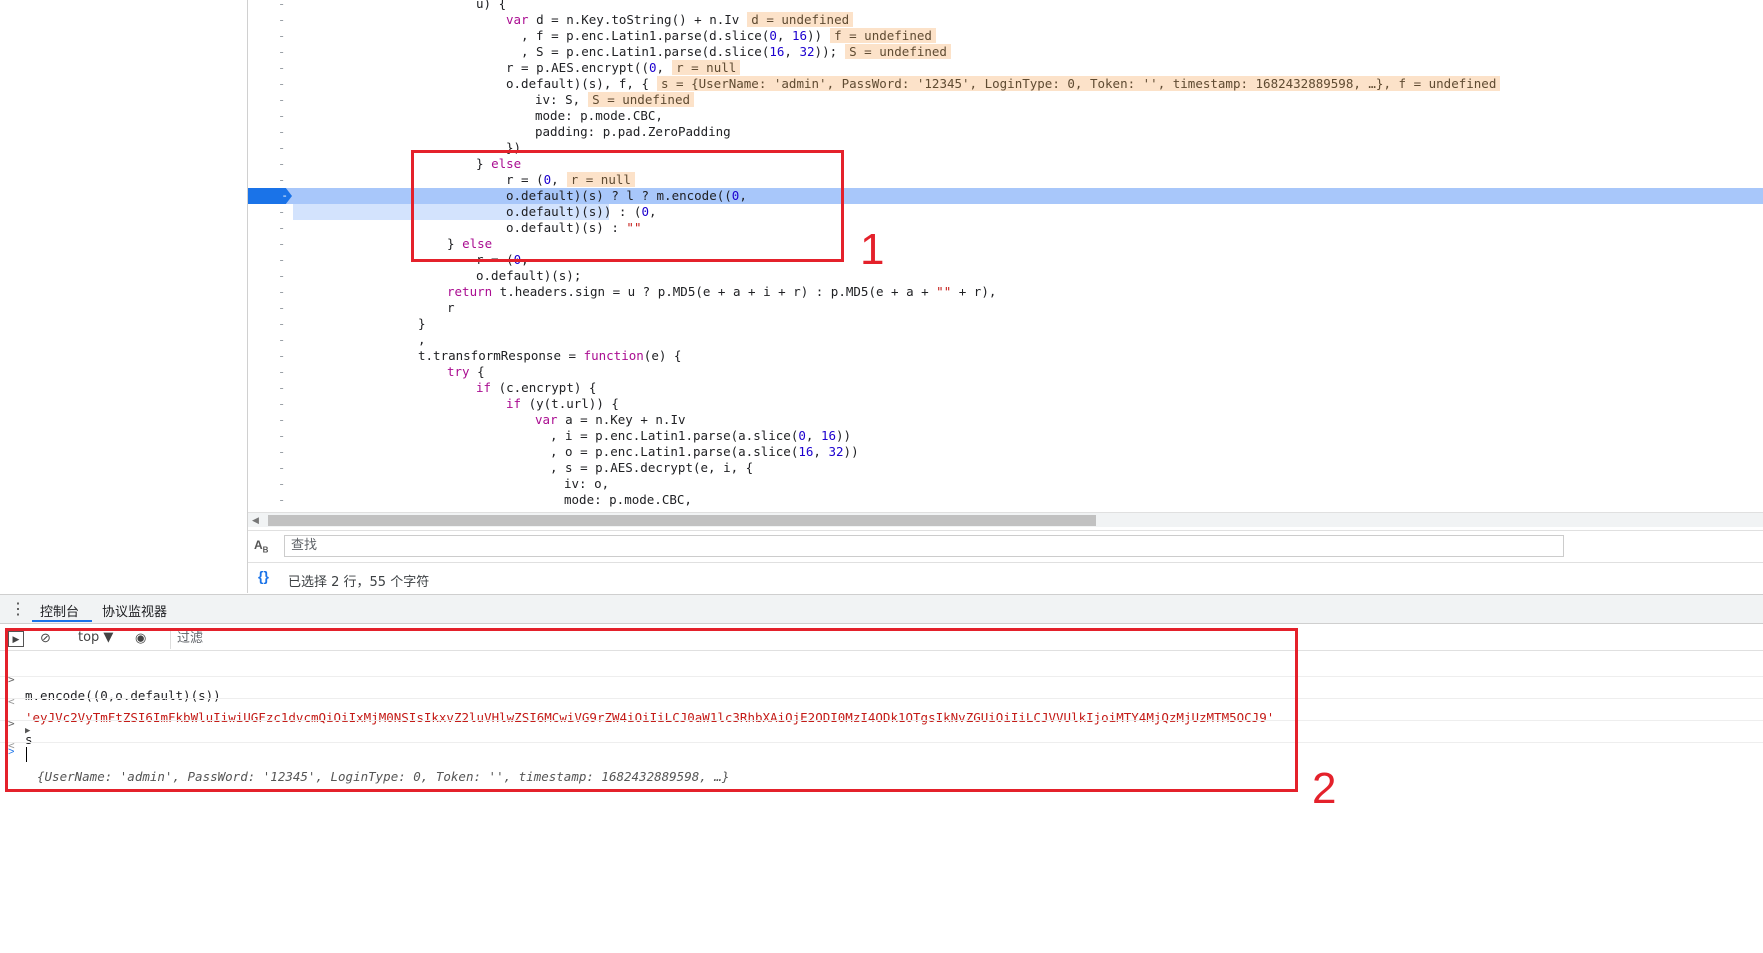 The height and width of the screenshot is (953, 1763). What do you see at coordinates (261, 546) in the screenshot?
I see `match-case-icon: AB` at bounding box center [261, 546].